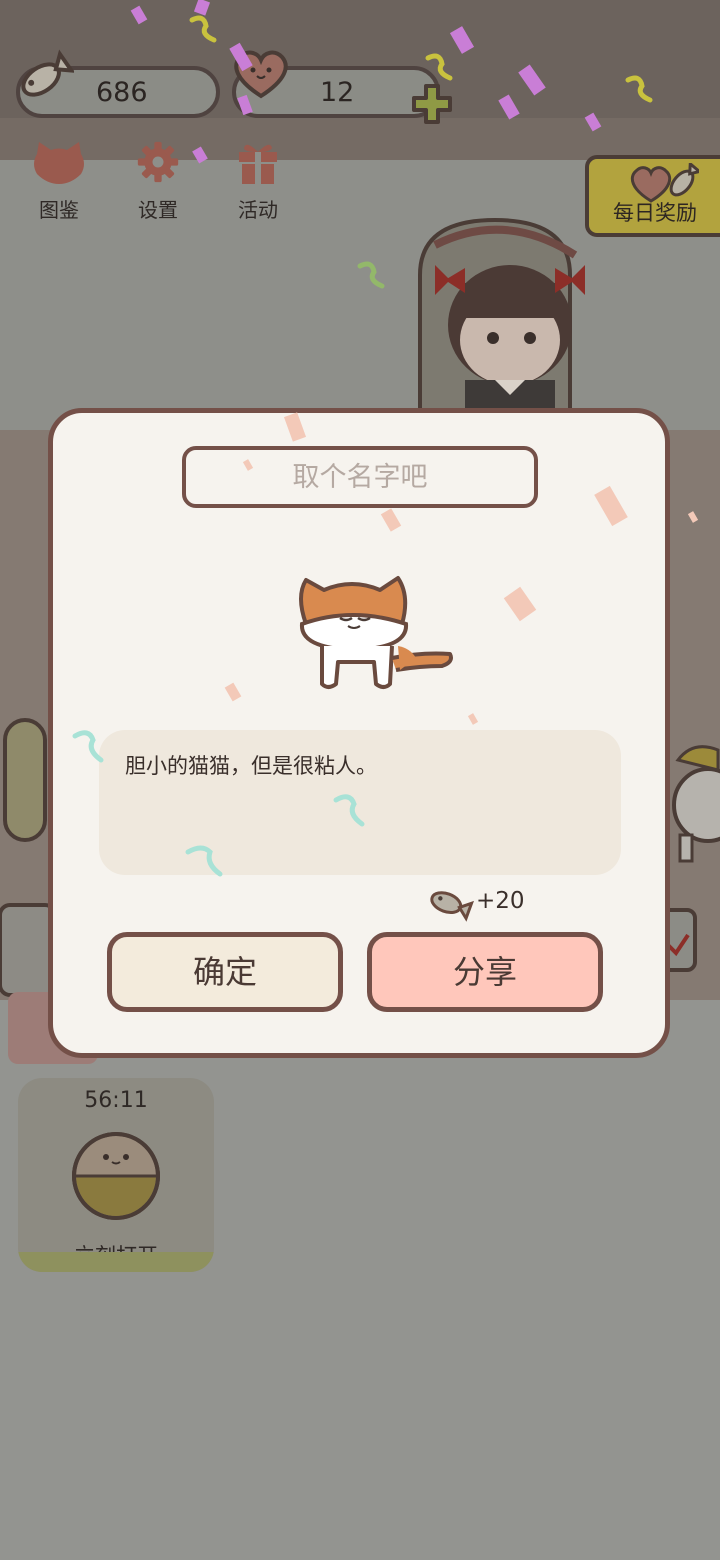 The width and height of the screenshot is (720, 1560). Describe the element at coordinates (655, 213) in the screenshot. I see `daily-reward-label: 每日奖励` at that location.